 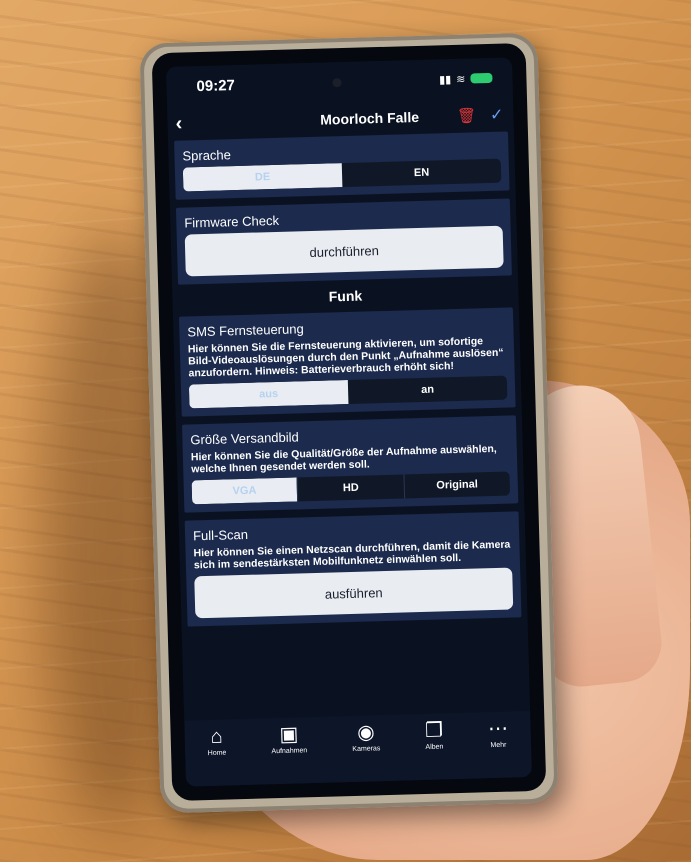 I want to click on firmware-card: Firmware Check durchführen, so click(x=343, y=241).